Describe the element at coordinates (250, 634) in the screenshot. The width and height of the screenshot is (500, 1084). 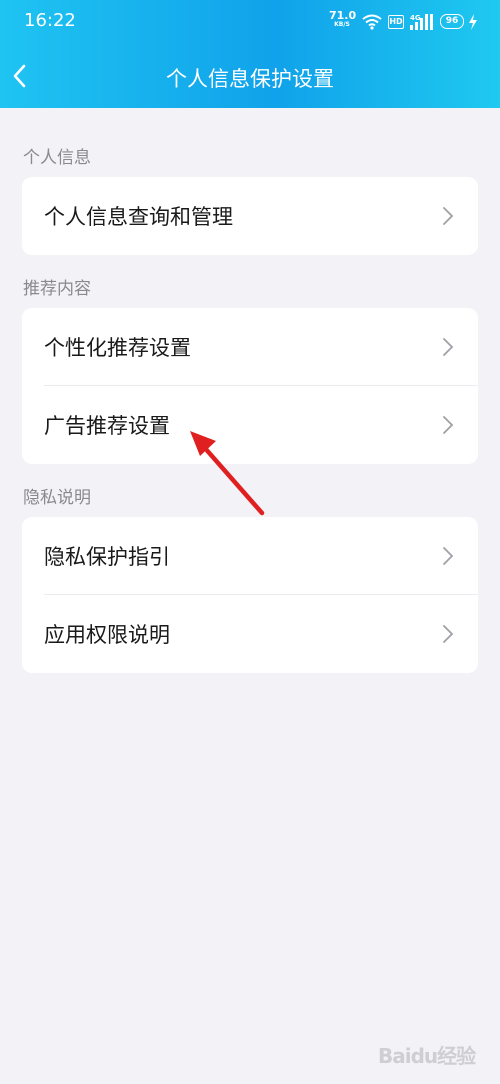
I see `list-item-app-permissions: 应用权限说明` at that location.